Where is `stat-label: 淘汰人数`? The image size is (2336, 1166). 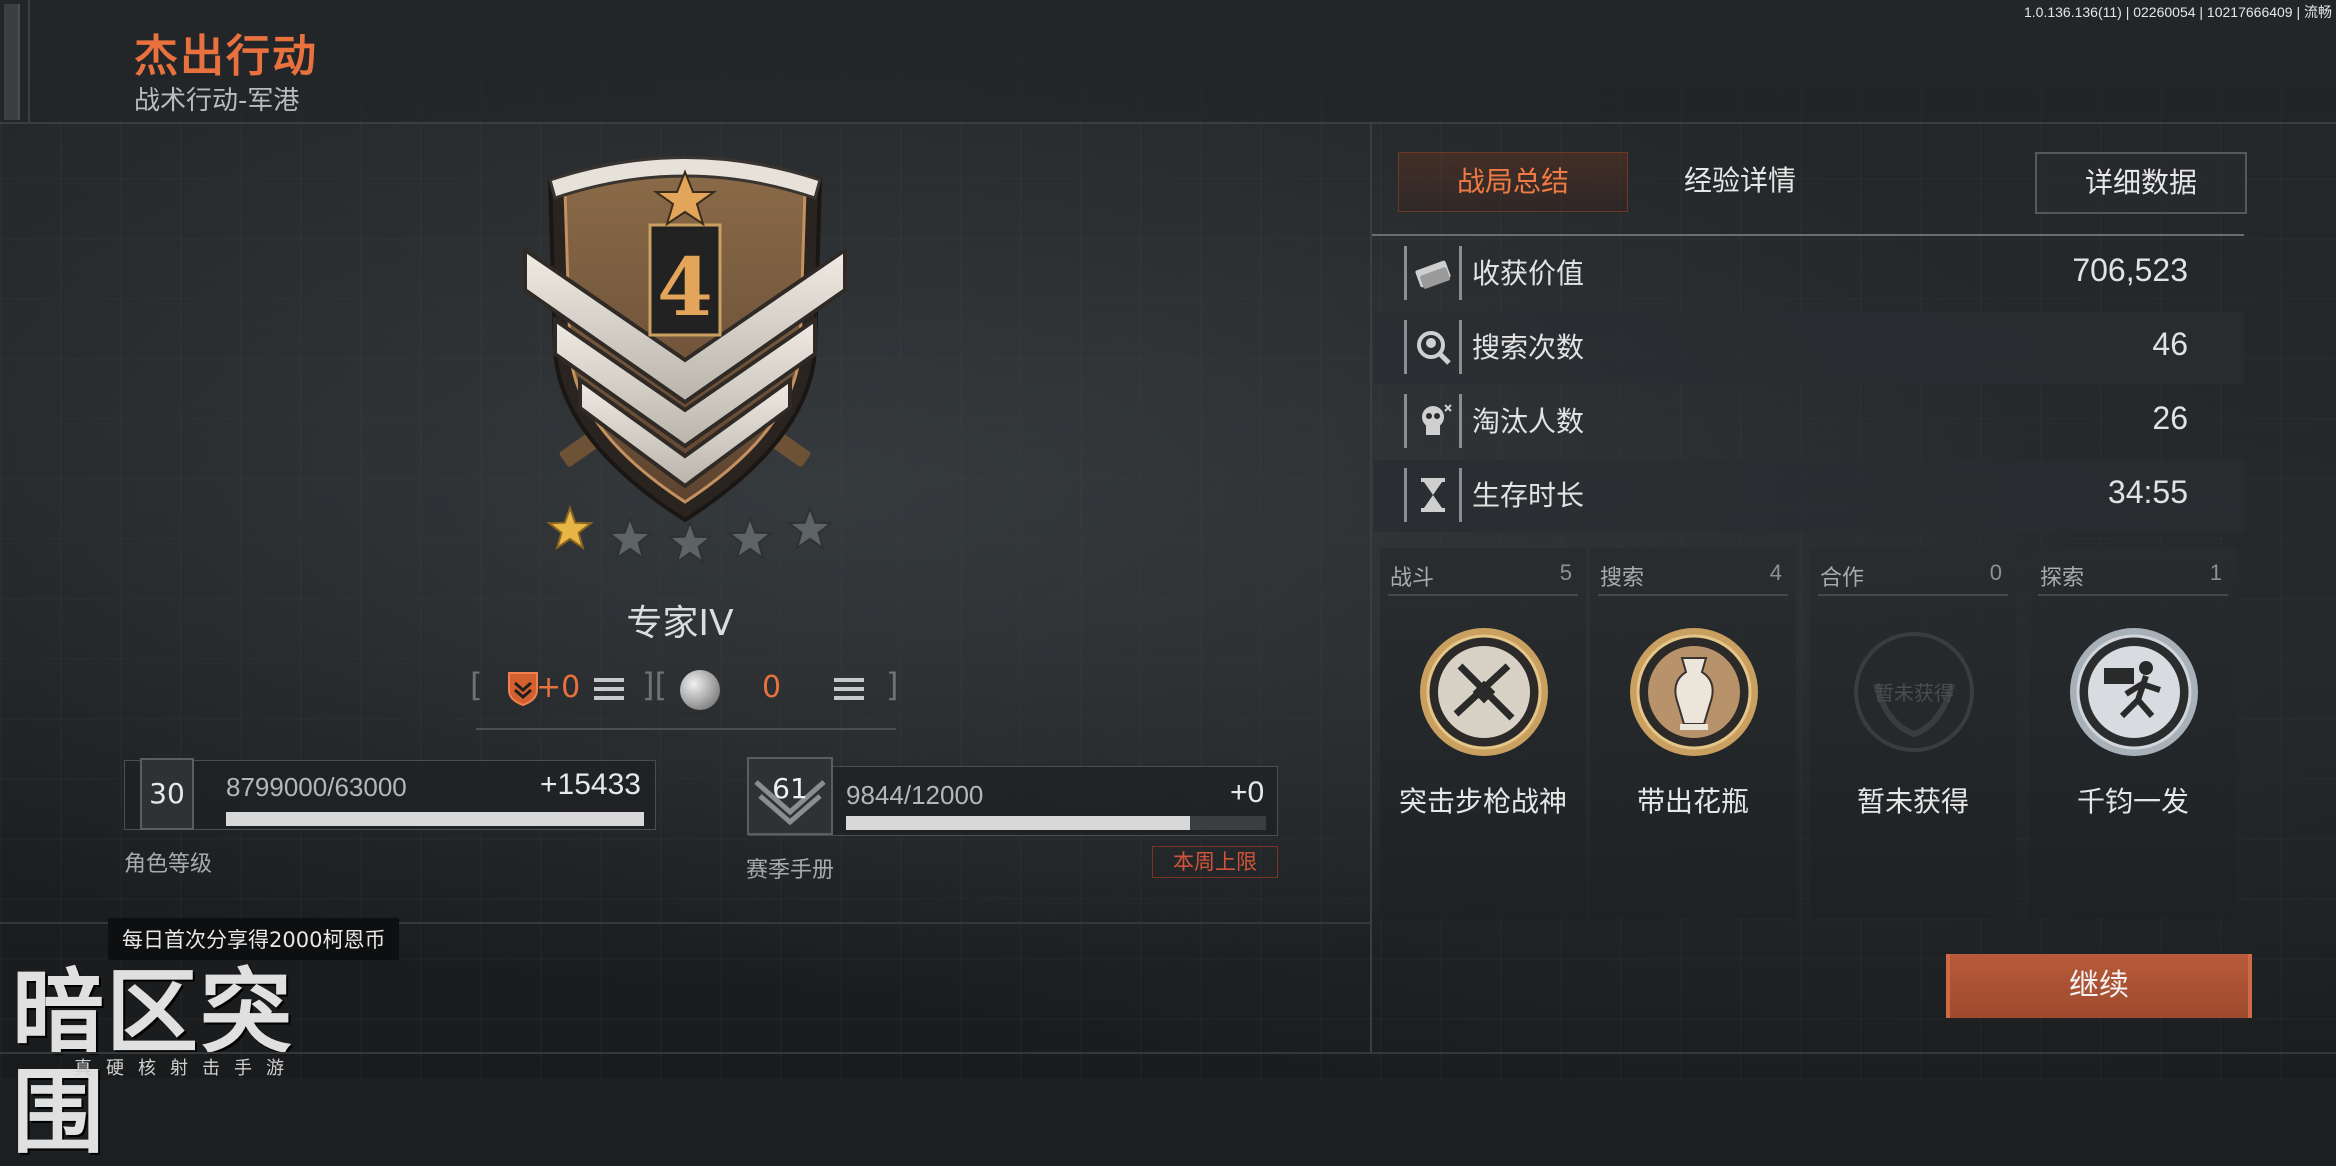 stat-label: 淘汰人数 is located at coordinates (1528, 421).